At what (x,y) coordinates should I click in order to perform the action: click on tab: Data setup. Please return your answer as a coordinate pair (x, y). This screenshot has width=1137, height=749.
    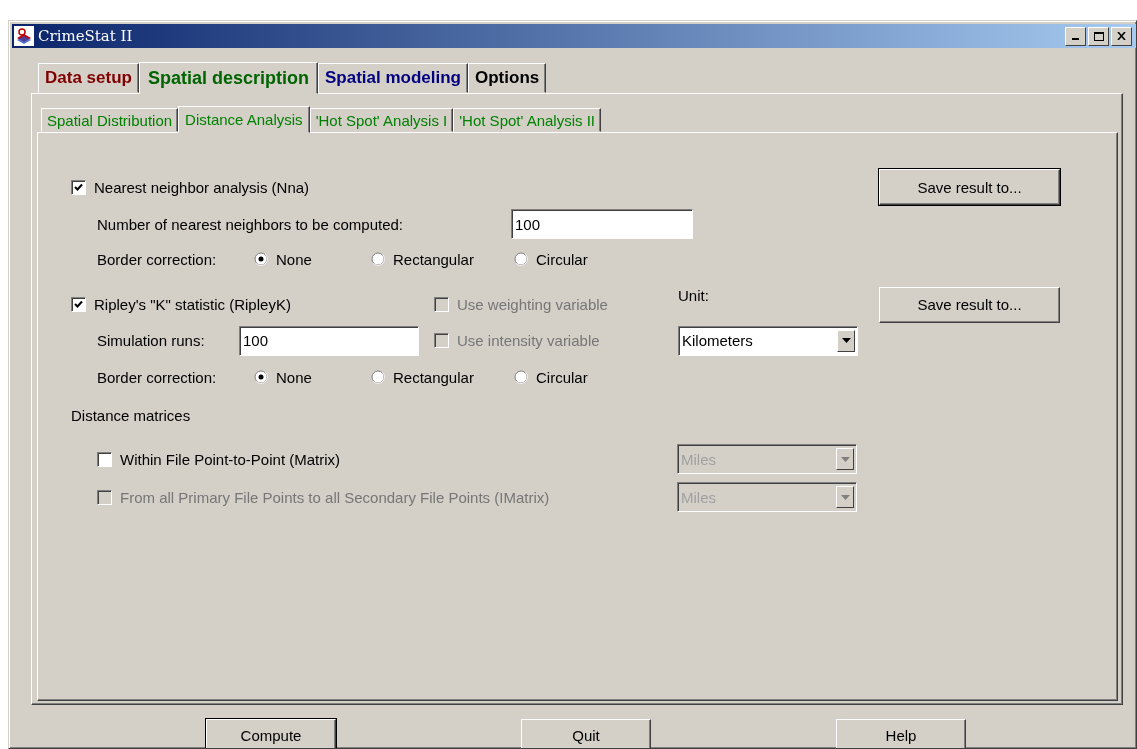
    Looking at the image, I should click on (88, 78).